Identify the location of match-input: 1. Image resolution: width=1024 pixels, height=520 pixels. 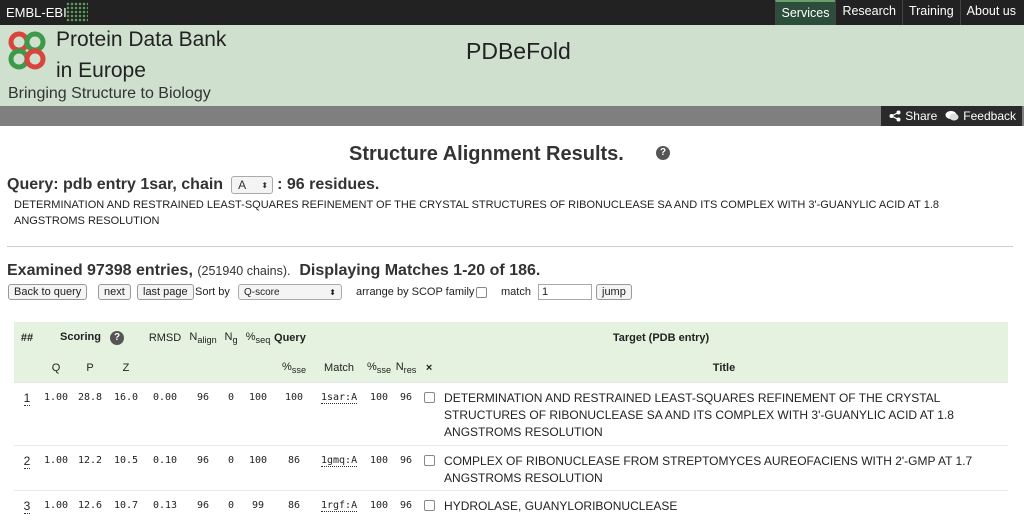
(565, 292).